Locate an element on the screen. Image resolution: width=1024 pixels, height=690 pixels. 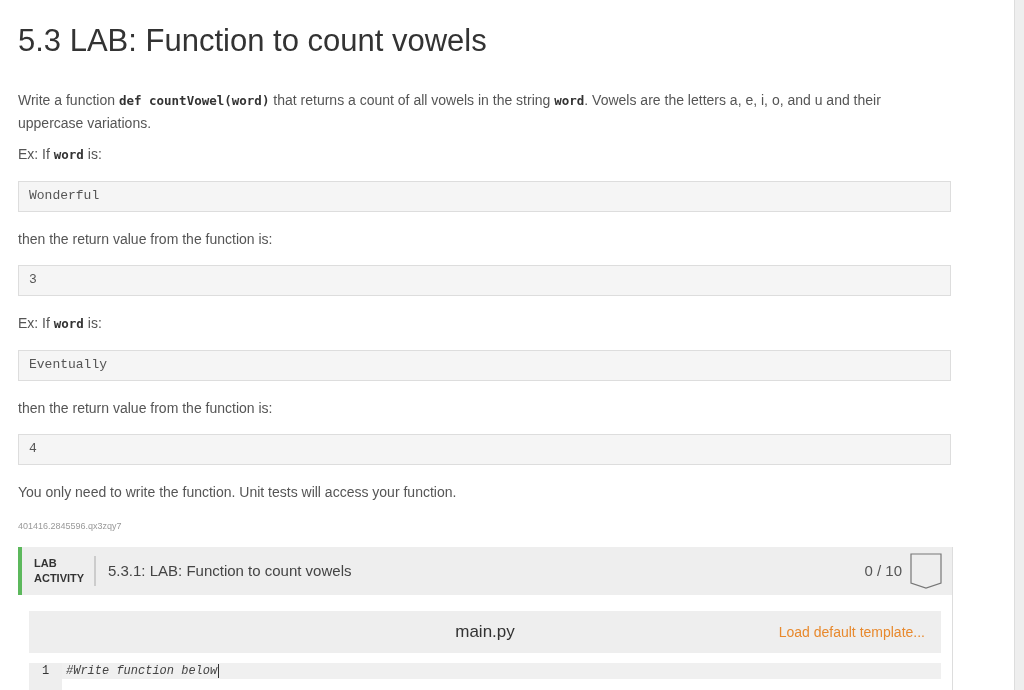
code-example: 4 is located at coordinates (484, 449).